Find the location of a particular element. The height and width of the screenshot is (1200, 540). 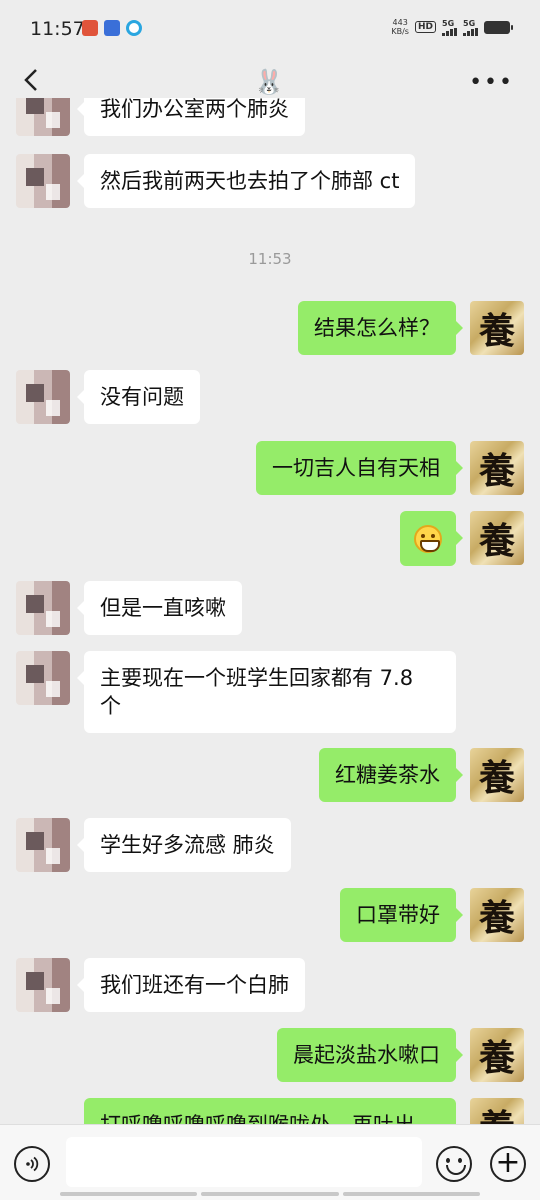

message-bubble: 我们办公室两个肺炎 is located at coordinates (191, 117).